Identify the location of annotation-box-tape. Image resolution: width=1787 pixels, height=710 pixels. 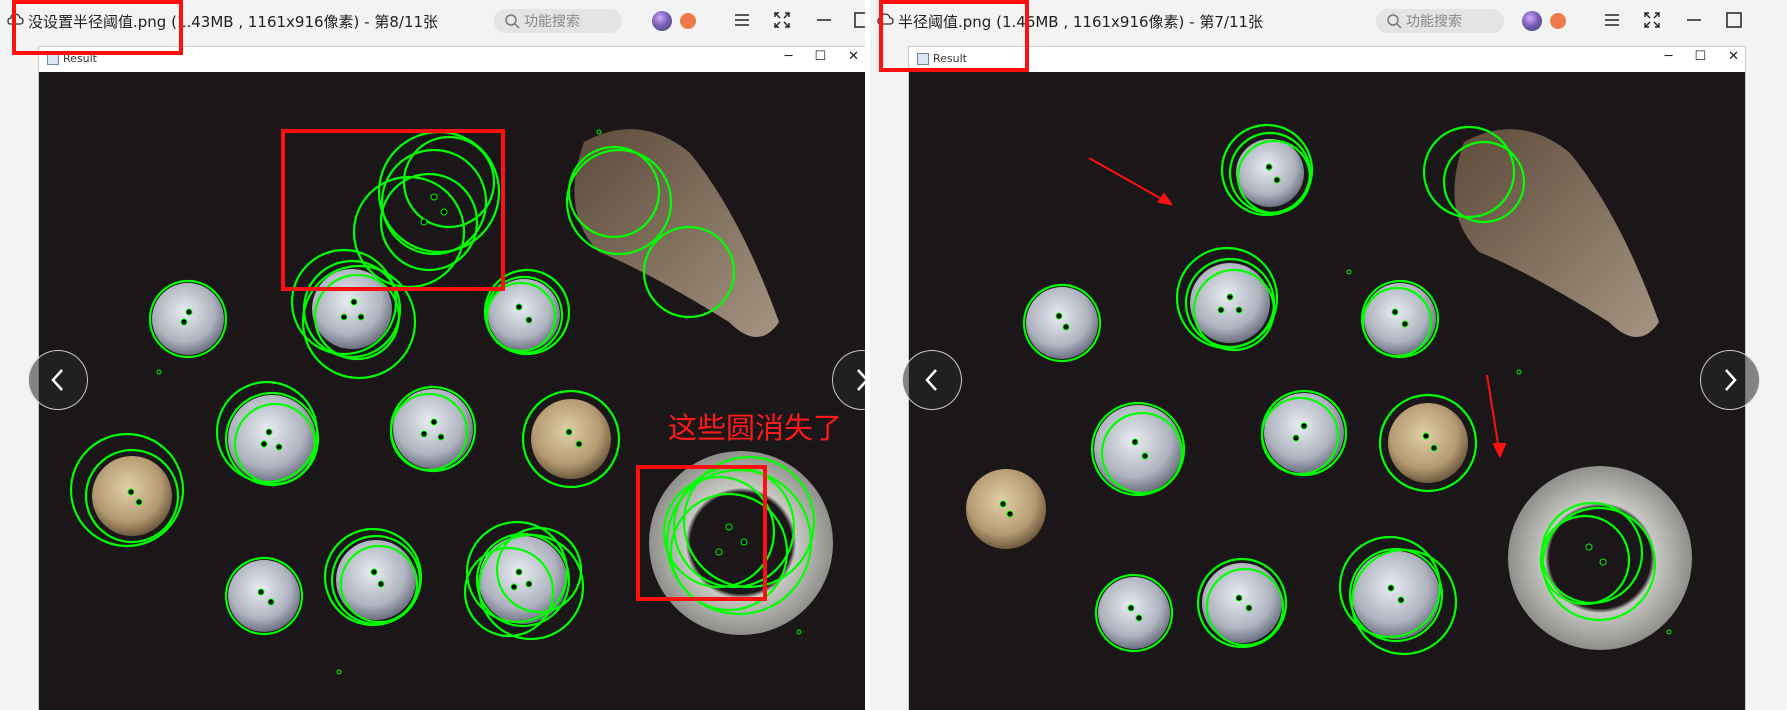
(701, 533).